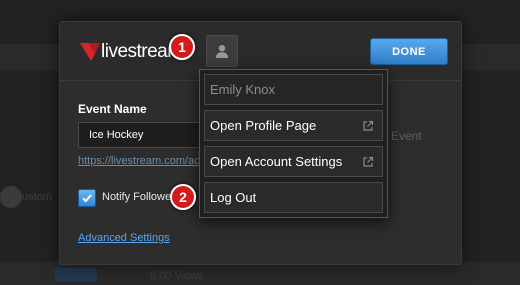 This screenshot has height=285, width=520. I want to click on advanced-settings-link: Advanced Settings, so click(124, 238).